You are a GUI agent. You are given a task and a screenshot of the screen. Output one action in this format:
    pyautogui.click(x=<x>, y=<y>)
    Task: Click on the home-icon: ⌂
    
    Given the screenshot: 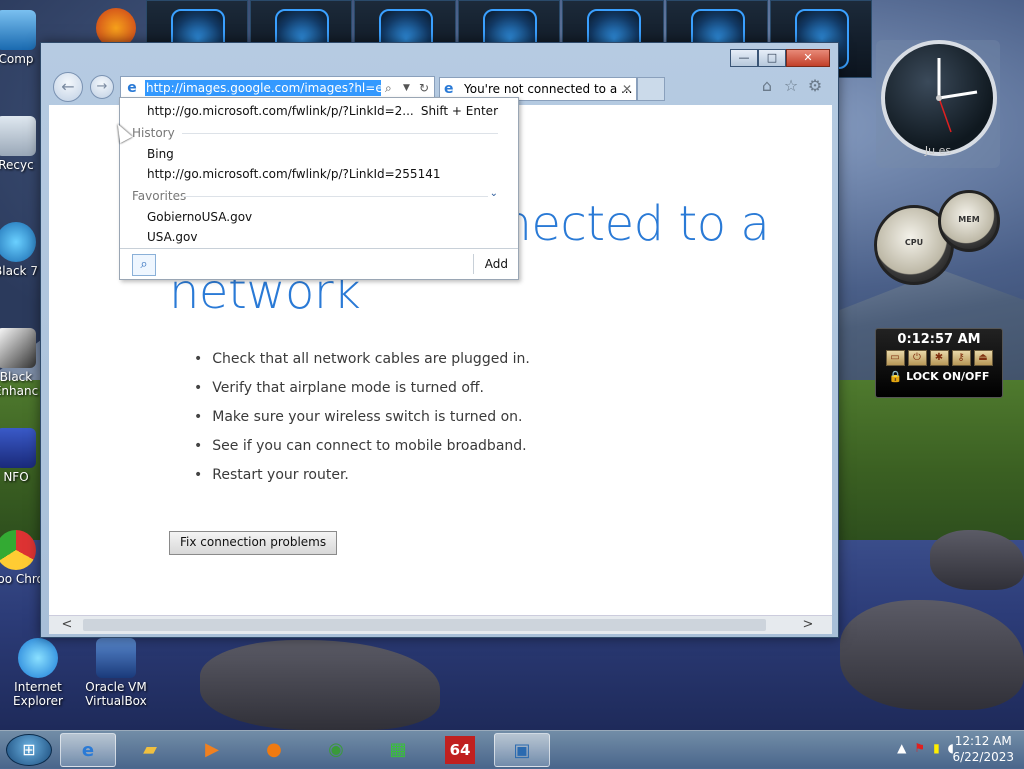 What is the action you would take?
    pyautogui.click(x=767, y=86)
    